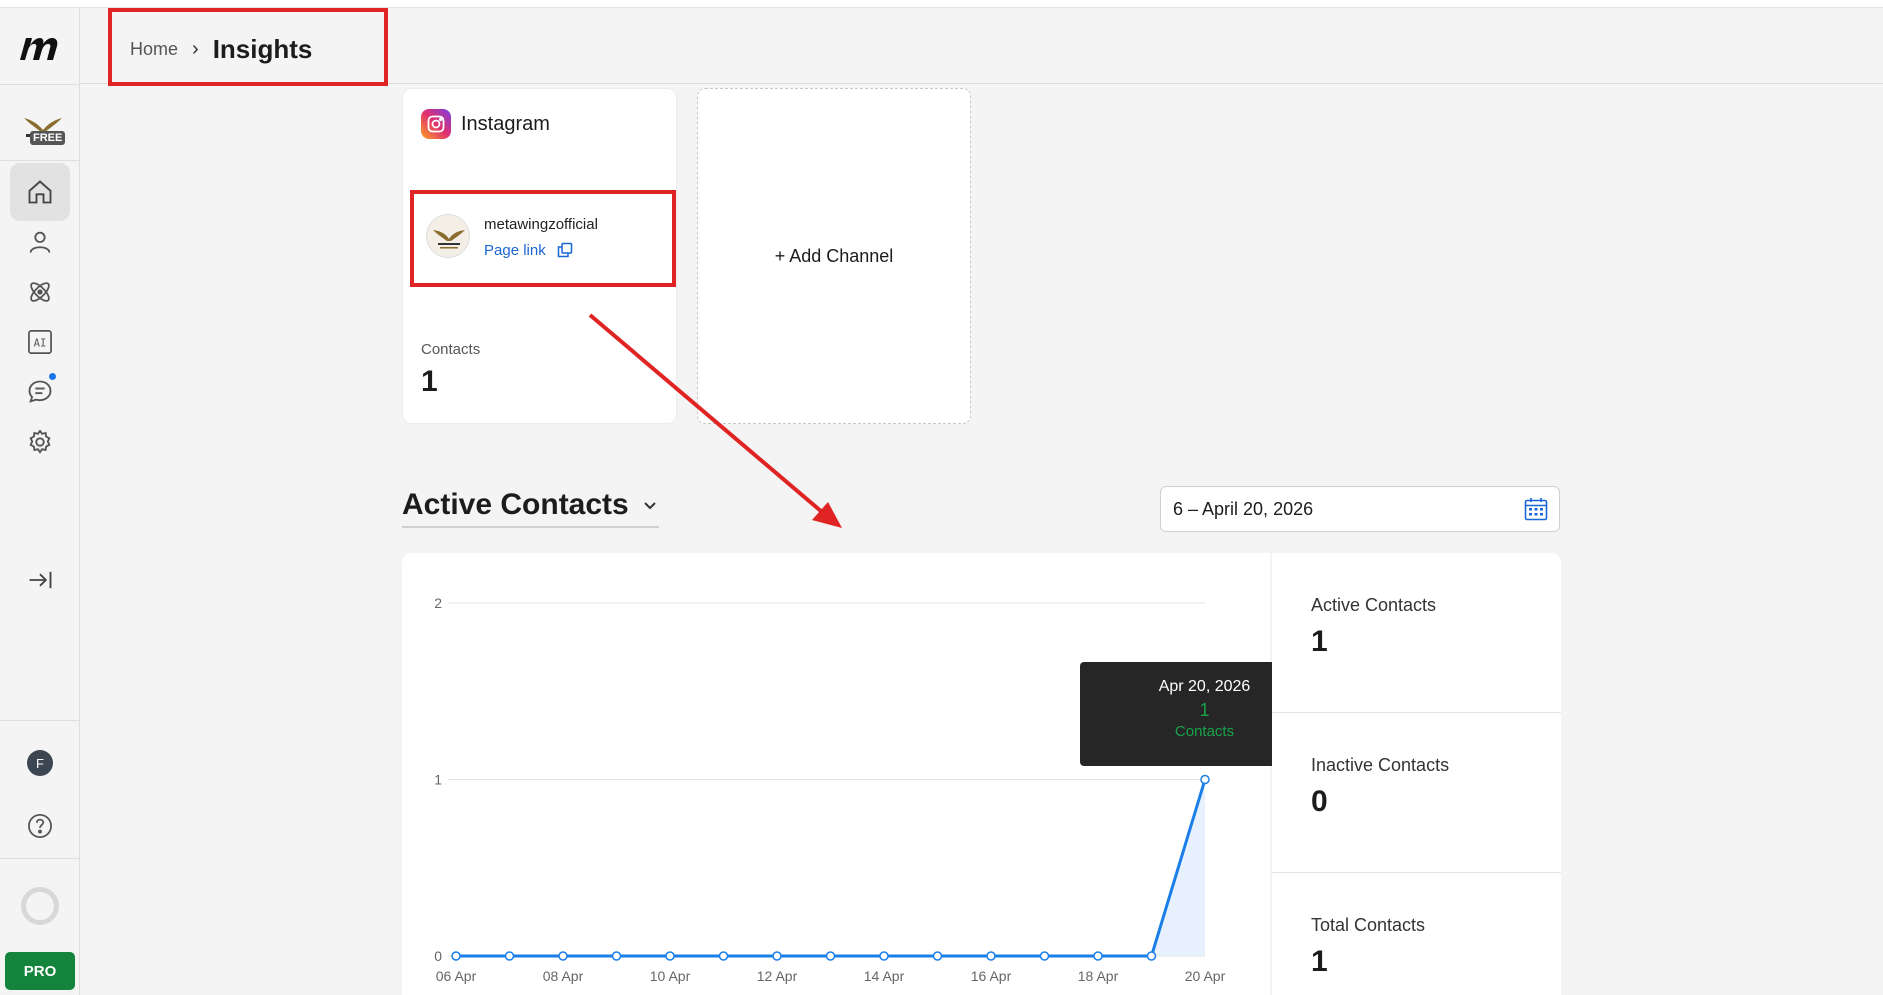  Describe the element at coordinates (40, 763) in the screenshot. I see `user-avatar: F` at that location.